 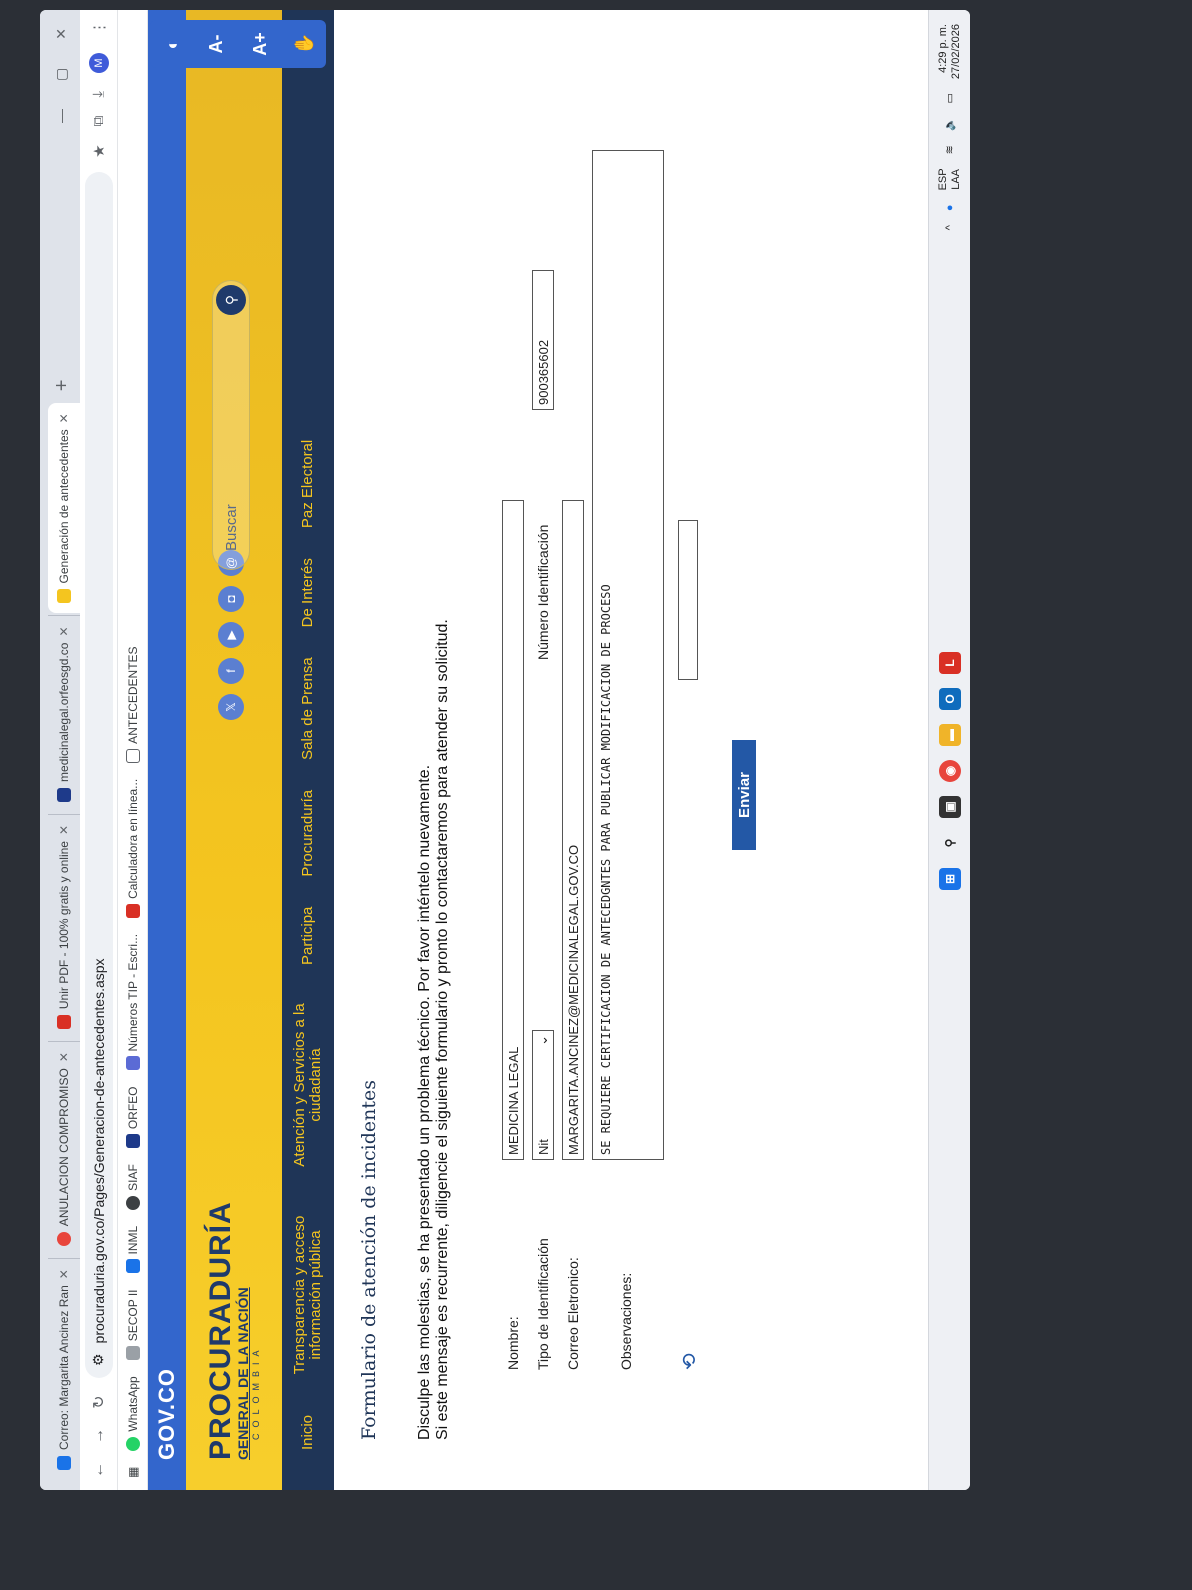 I want to click on sign-language-icon: ✋, so click(x=304, y=44).